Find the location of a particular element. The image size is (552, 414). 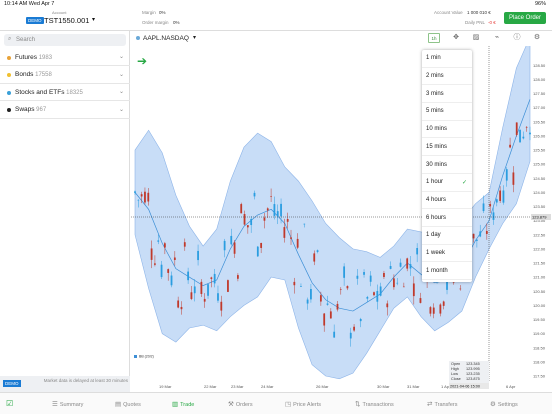

category-count: 18325 is located at coordinates (73, 92).